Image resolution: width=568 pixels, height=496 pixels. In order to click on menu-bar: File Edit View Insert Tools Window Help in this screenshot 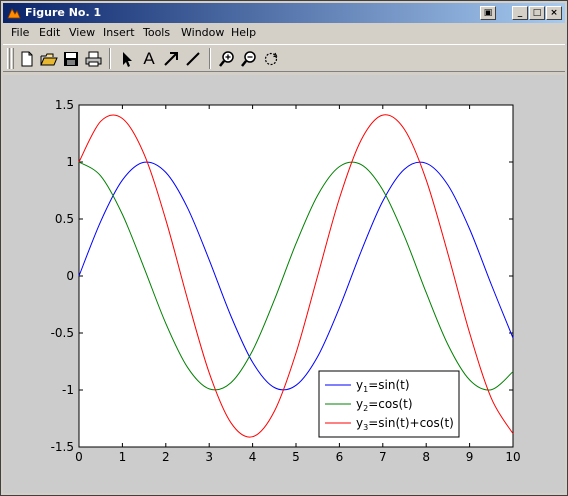, I will do `click(284, 33)`.